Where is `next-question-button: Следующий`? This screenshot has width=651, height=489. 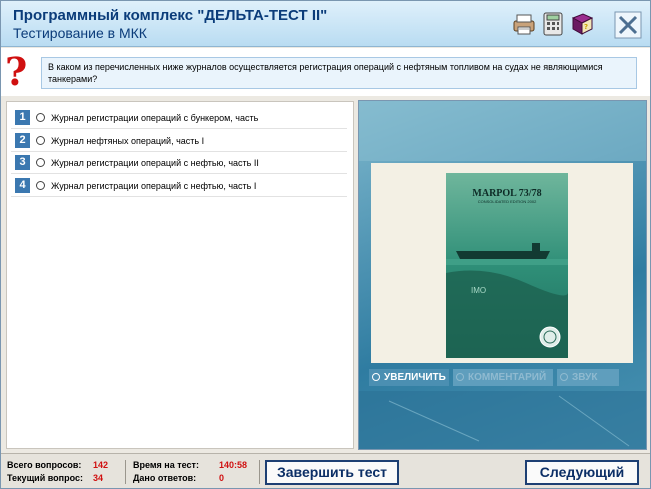
next-question-button: Следующий is located at coordinates (582, 472).